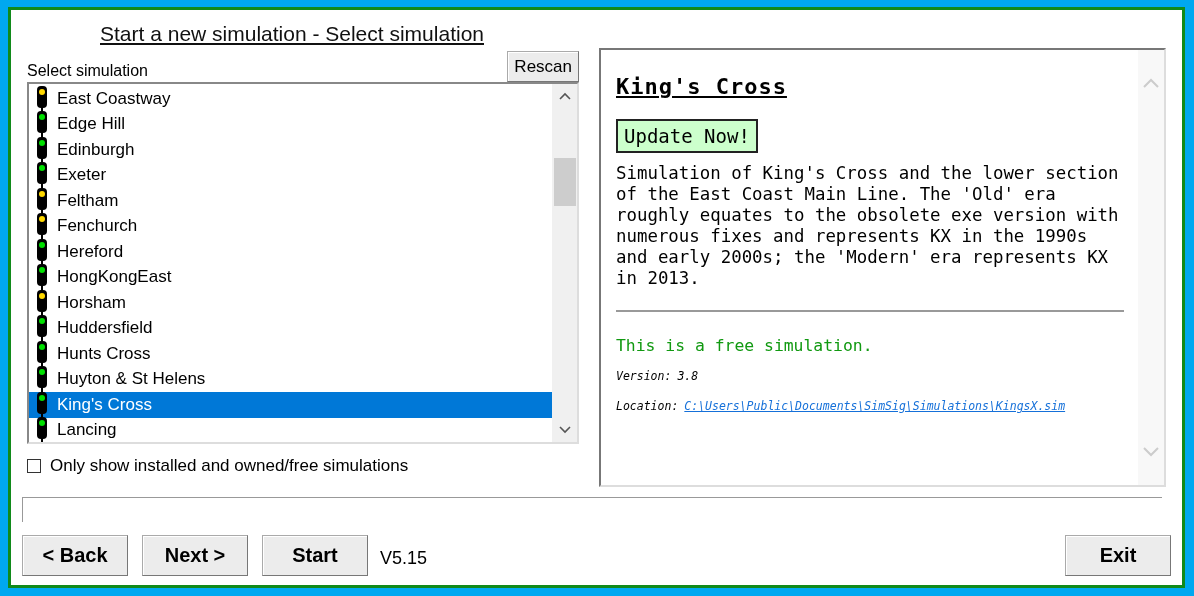  Describe the element at coordinates (745, 345) in the screenshot. I see `licence-text: This is a free simulation.` at that location.